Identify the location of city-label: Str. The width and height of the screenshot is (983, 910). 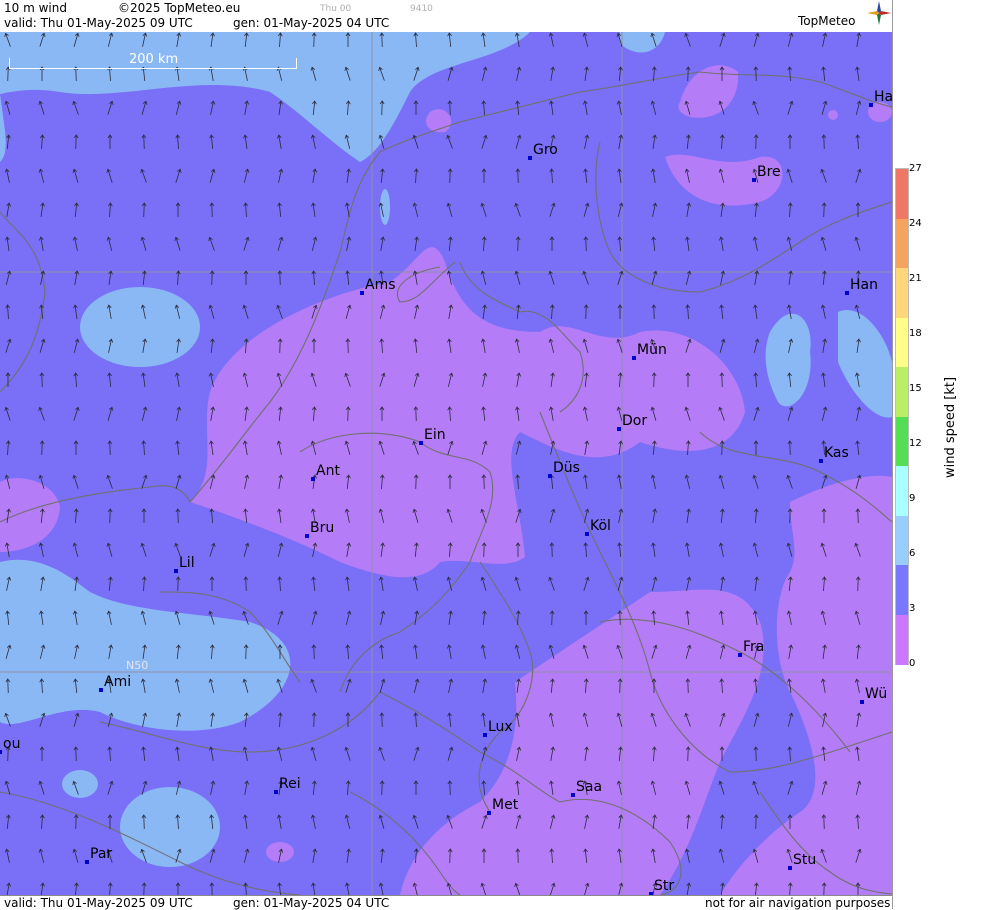
(664, 886).